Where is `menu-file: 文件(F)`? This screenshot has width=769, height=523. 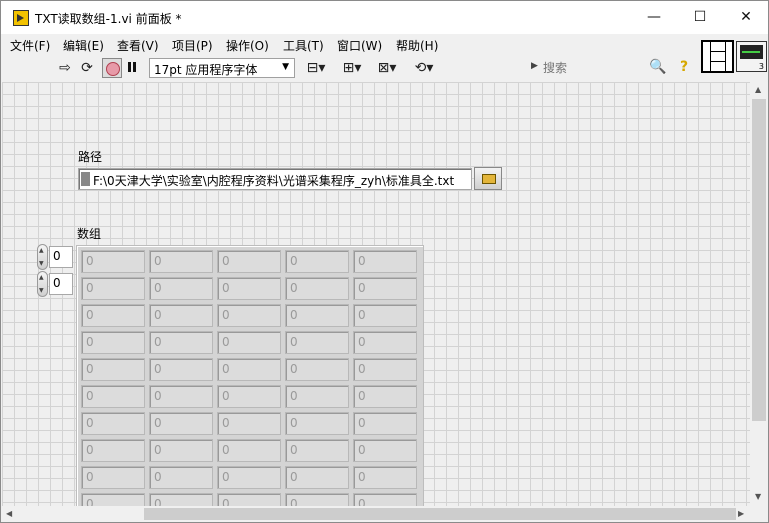 menu-file: 文件(F) is located at coordinates (30, 45).